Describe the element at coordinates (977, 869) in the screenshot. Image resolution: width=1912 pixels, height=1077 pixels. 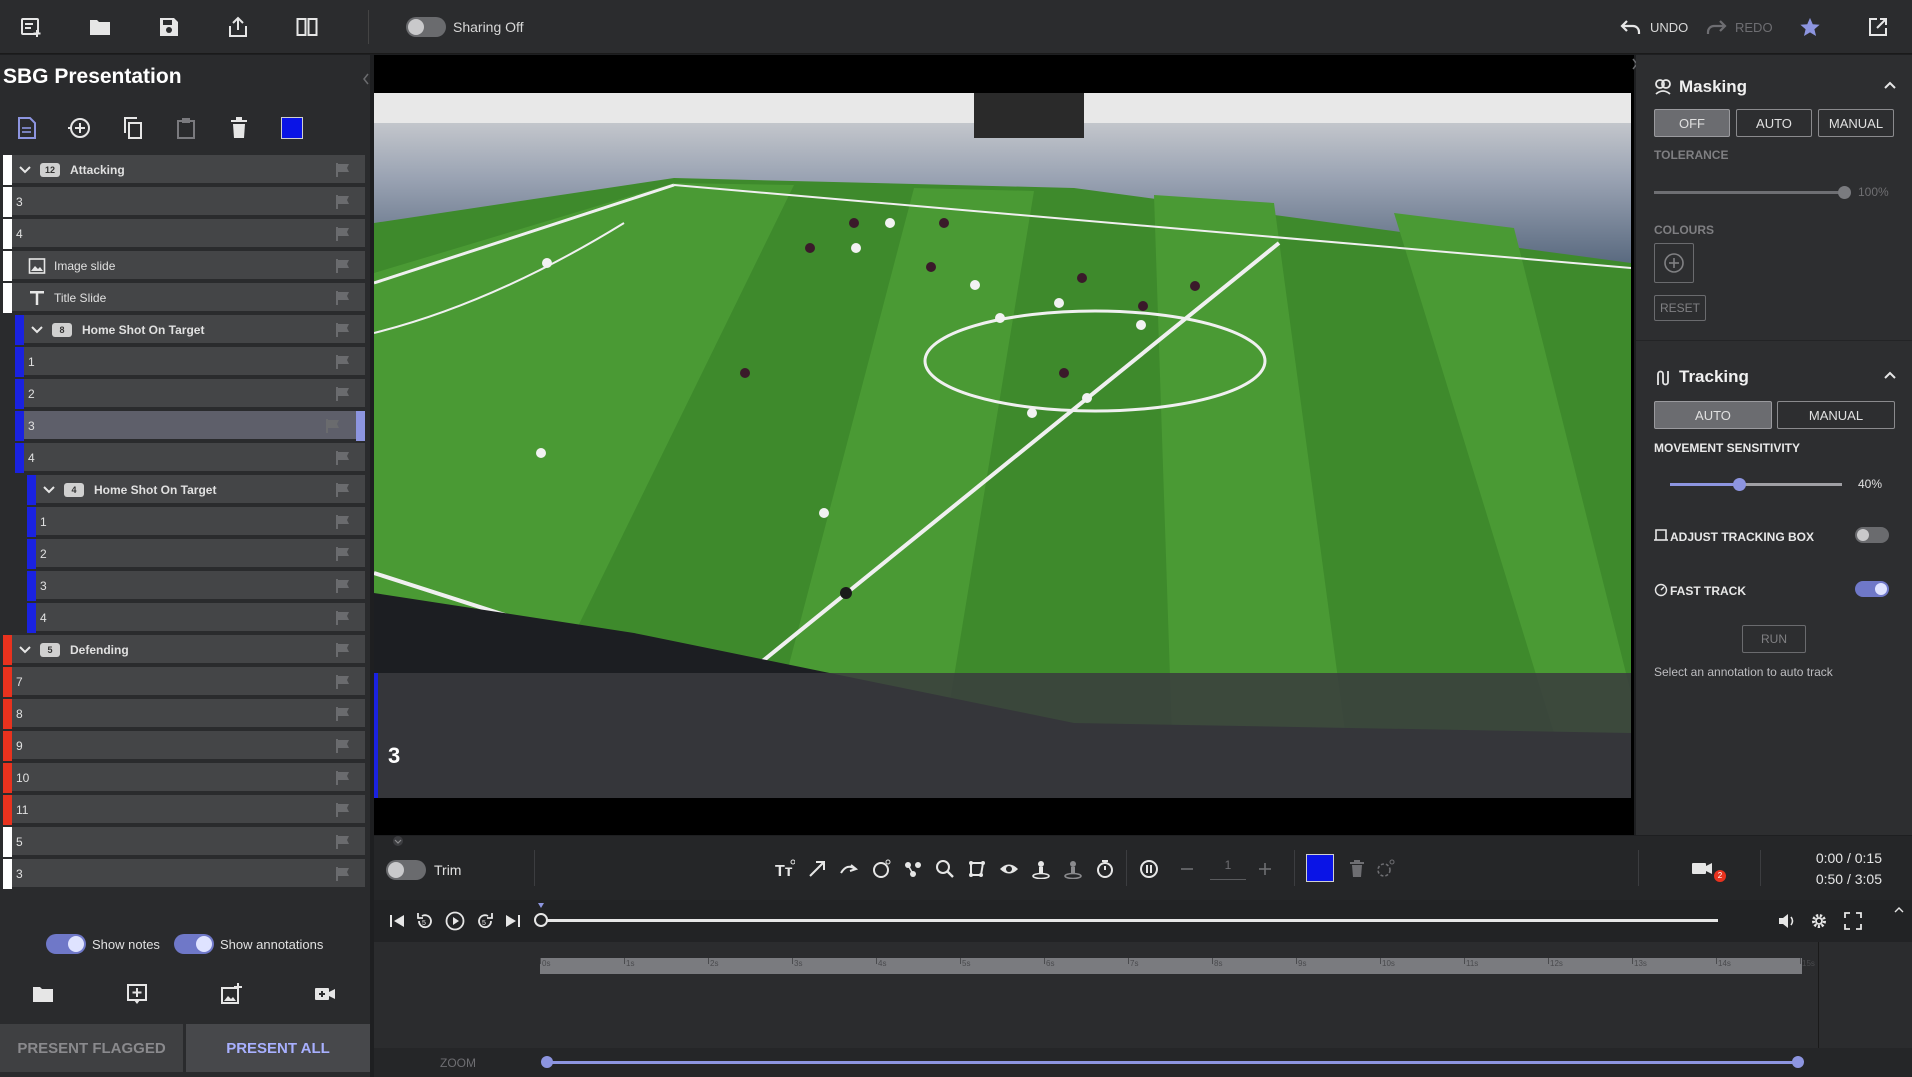
I see `polygon-tool-icon` at that location.